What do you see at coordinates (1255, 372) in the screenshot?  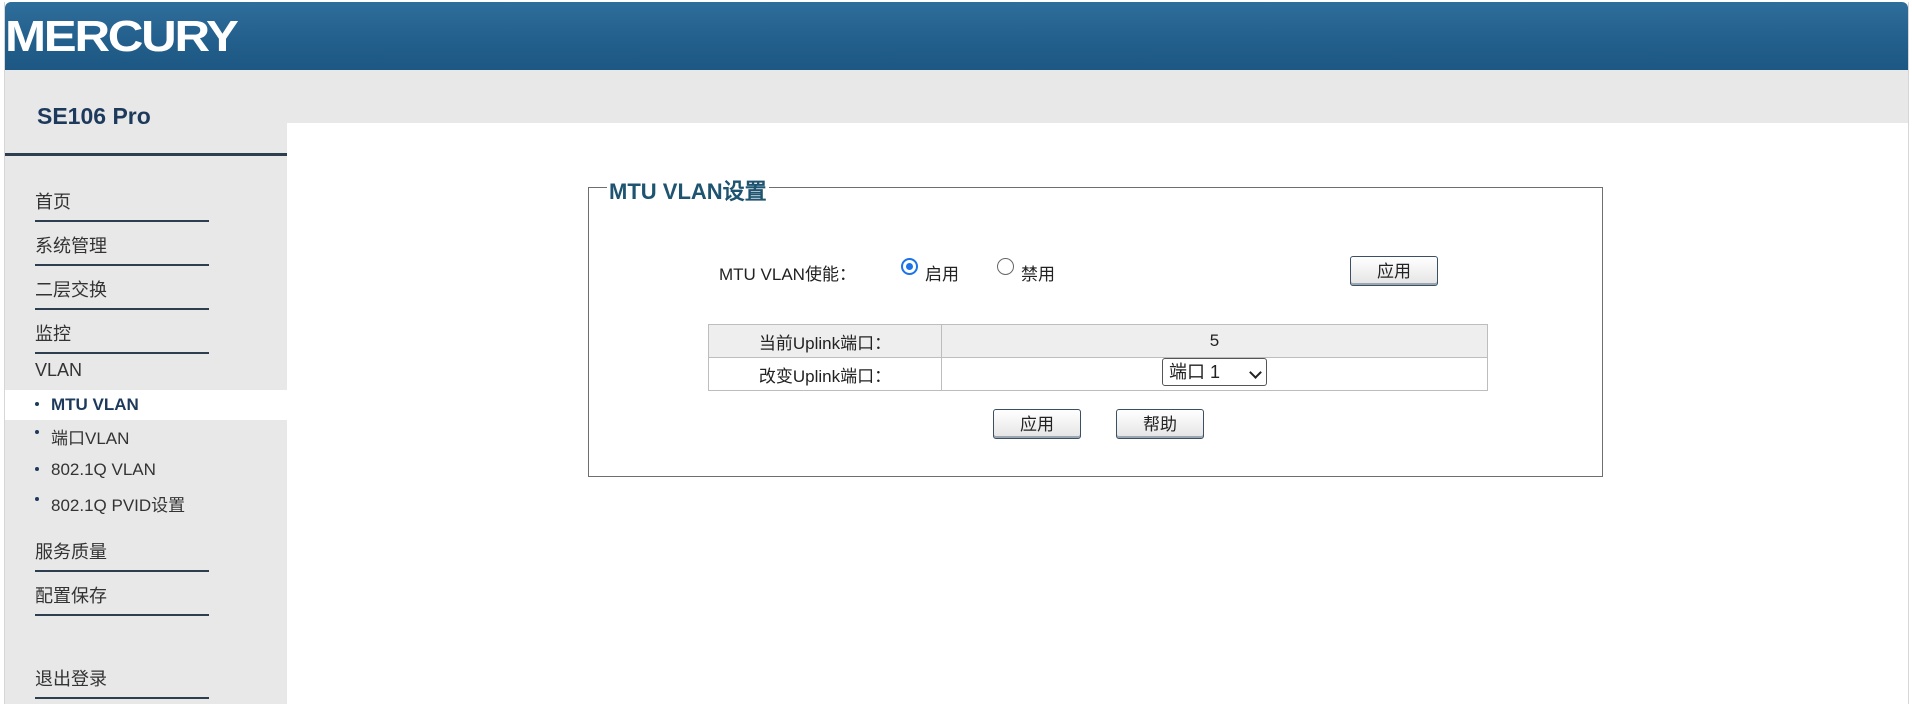 I see `chevron-down-icon` at bounding box center [1255, 372].